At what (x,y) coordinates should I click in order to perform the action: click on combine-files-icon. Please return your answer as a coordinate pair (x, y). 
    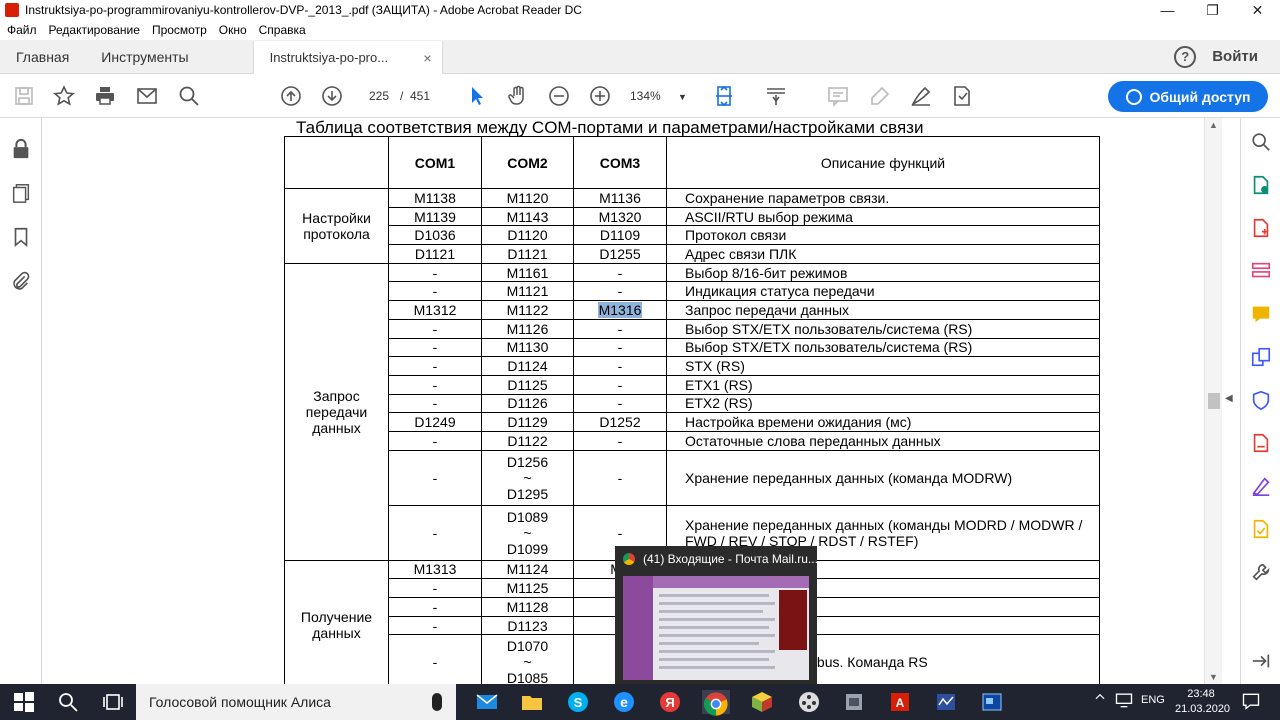
    Looking at the image, I should click on (1261, 357).